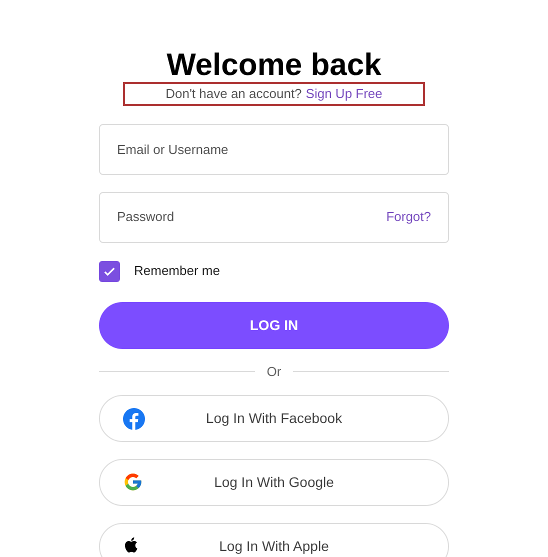  What do you see at coordinates (234, 94) in the screenshot?
I see `signup-prompt: Don't have an account?` at bounding box center [234, 94].